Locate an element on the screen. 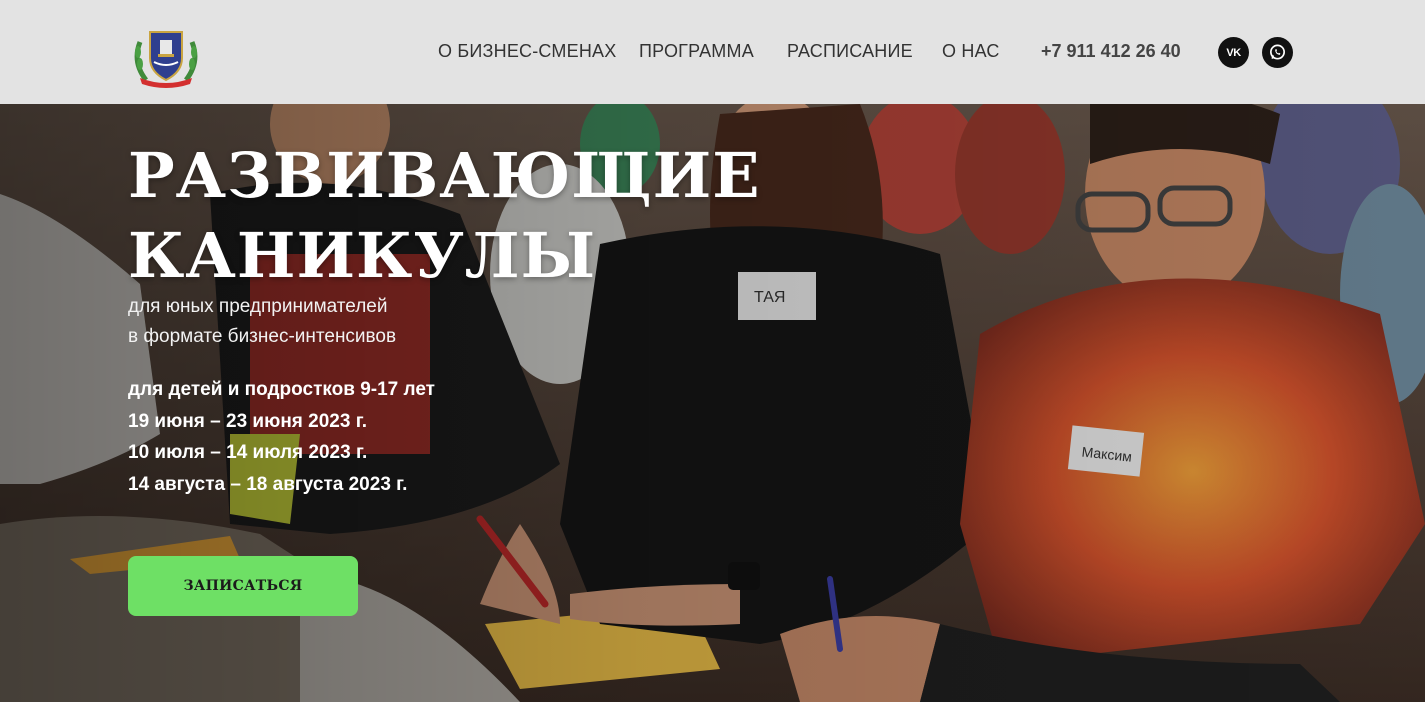 The image size is (1425, 702). session-date-2: 10 июля – 14 июля 2023 г. is located at coordinates (248, 452).